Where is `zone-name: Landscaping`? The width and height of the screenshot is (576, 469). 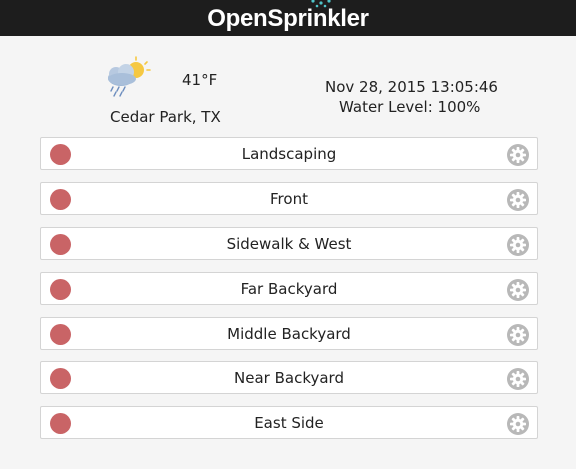 zone-name: Landscaping is located at coordinates (289, 154).